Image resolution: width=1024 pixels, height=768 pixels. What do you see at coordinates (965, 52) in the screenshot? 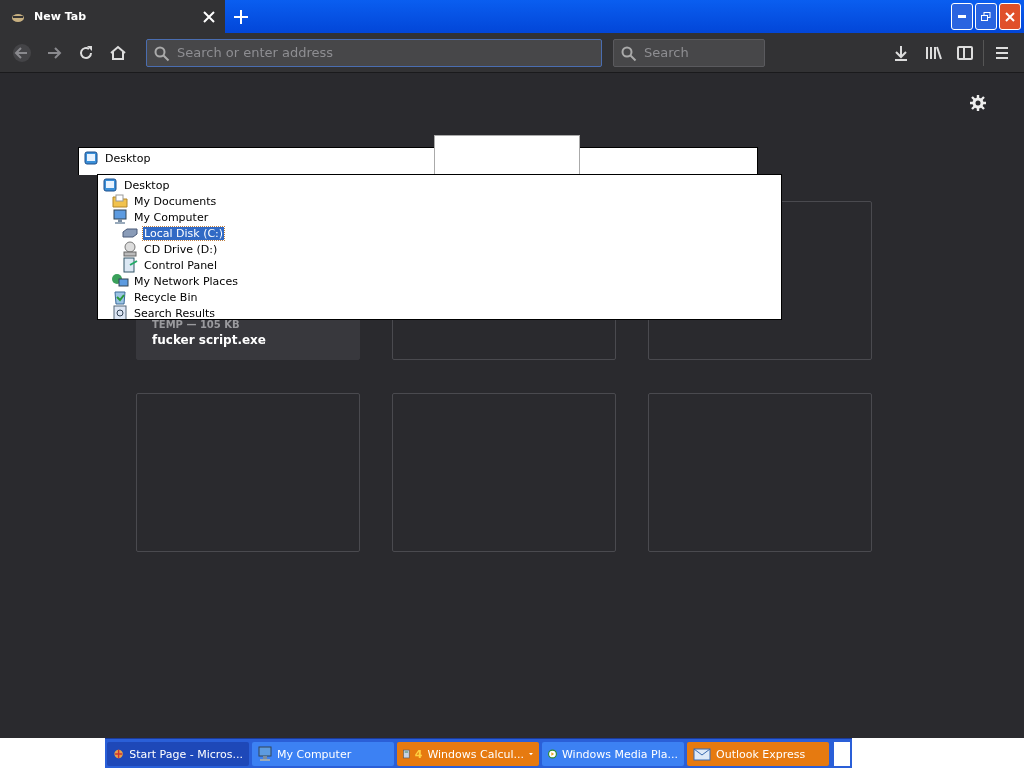
I see `sidebar-icon` at bounding box center [965, 52].